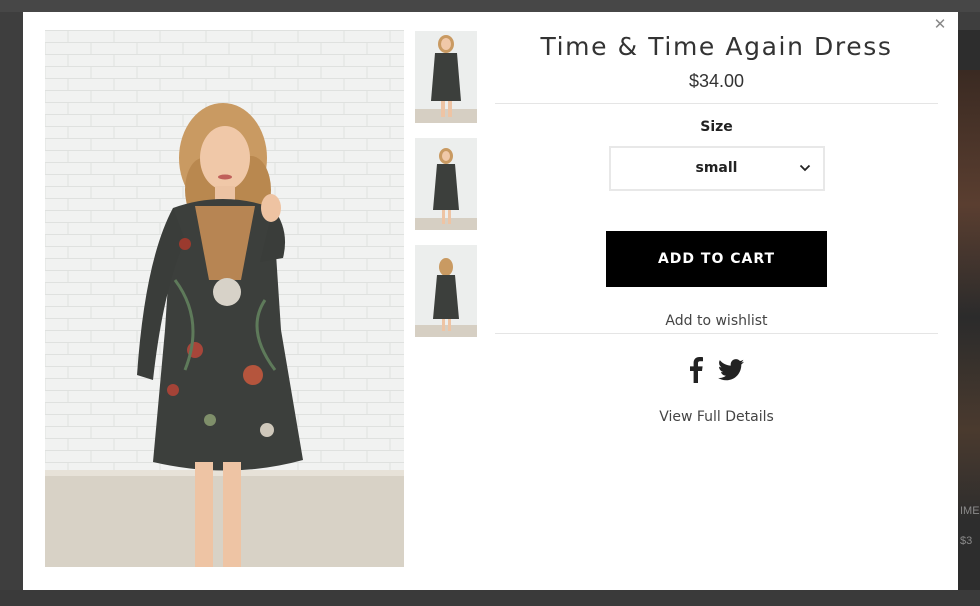 This screenshot has height=606, width=980. Describe the element at coordinates (970, 511) in the screenshot. I see `background-product-title: IME` at that location.